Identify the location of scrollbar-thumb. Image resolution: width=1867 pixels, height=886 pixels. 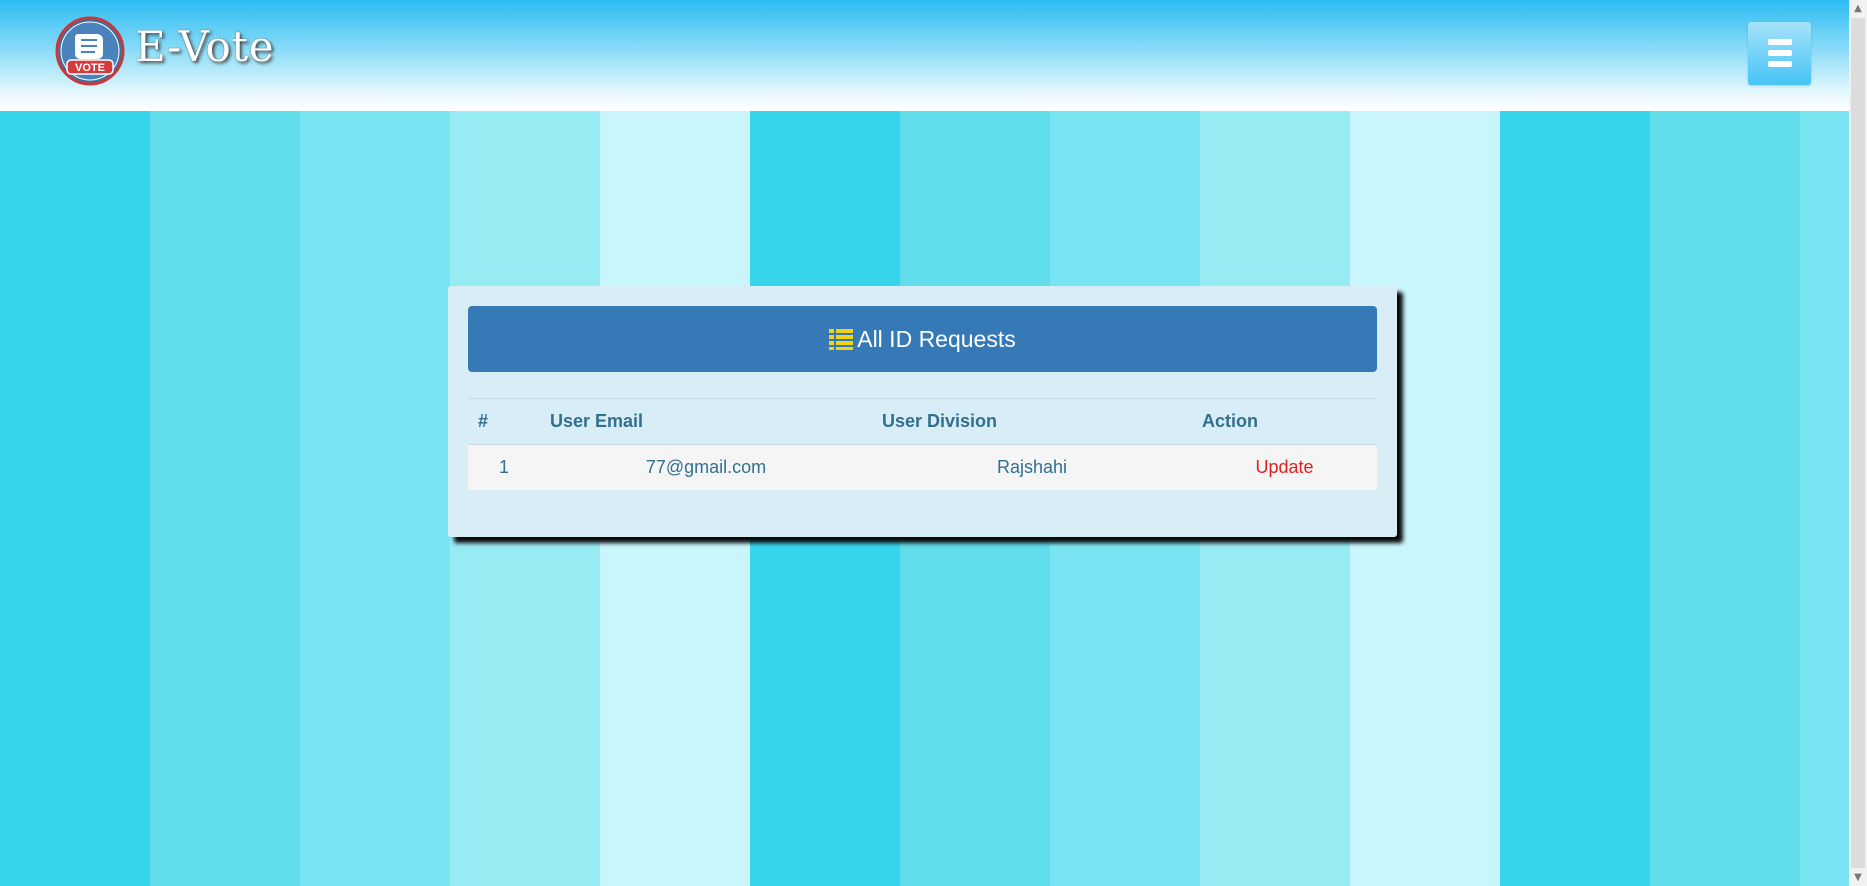
(1858, 443).